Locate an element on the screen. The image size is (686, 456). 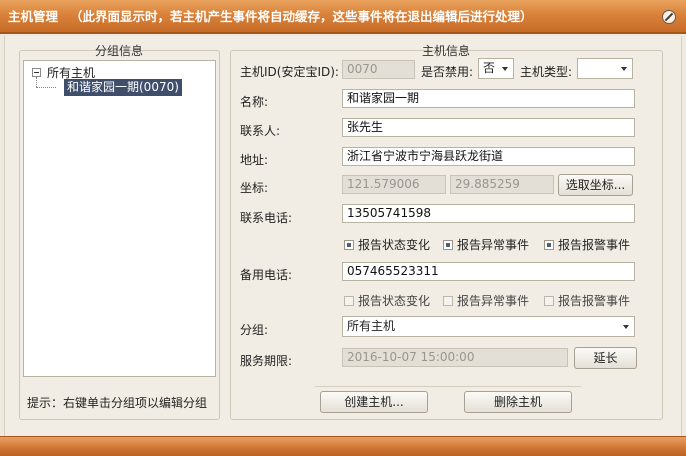
window-title: 主机管理 is located at coordinates (33, 16).